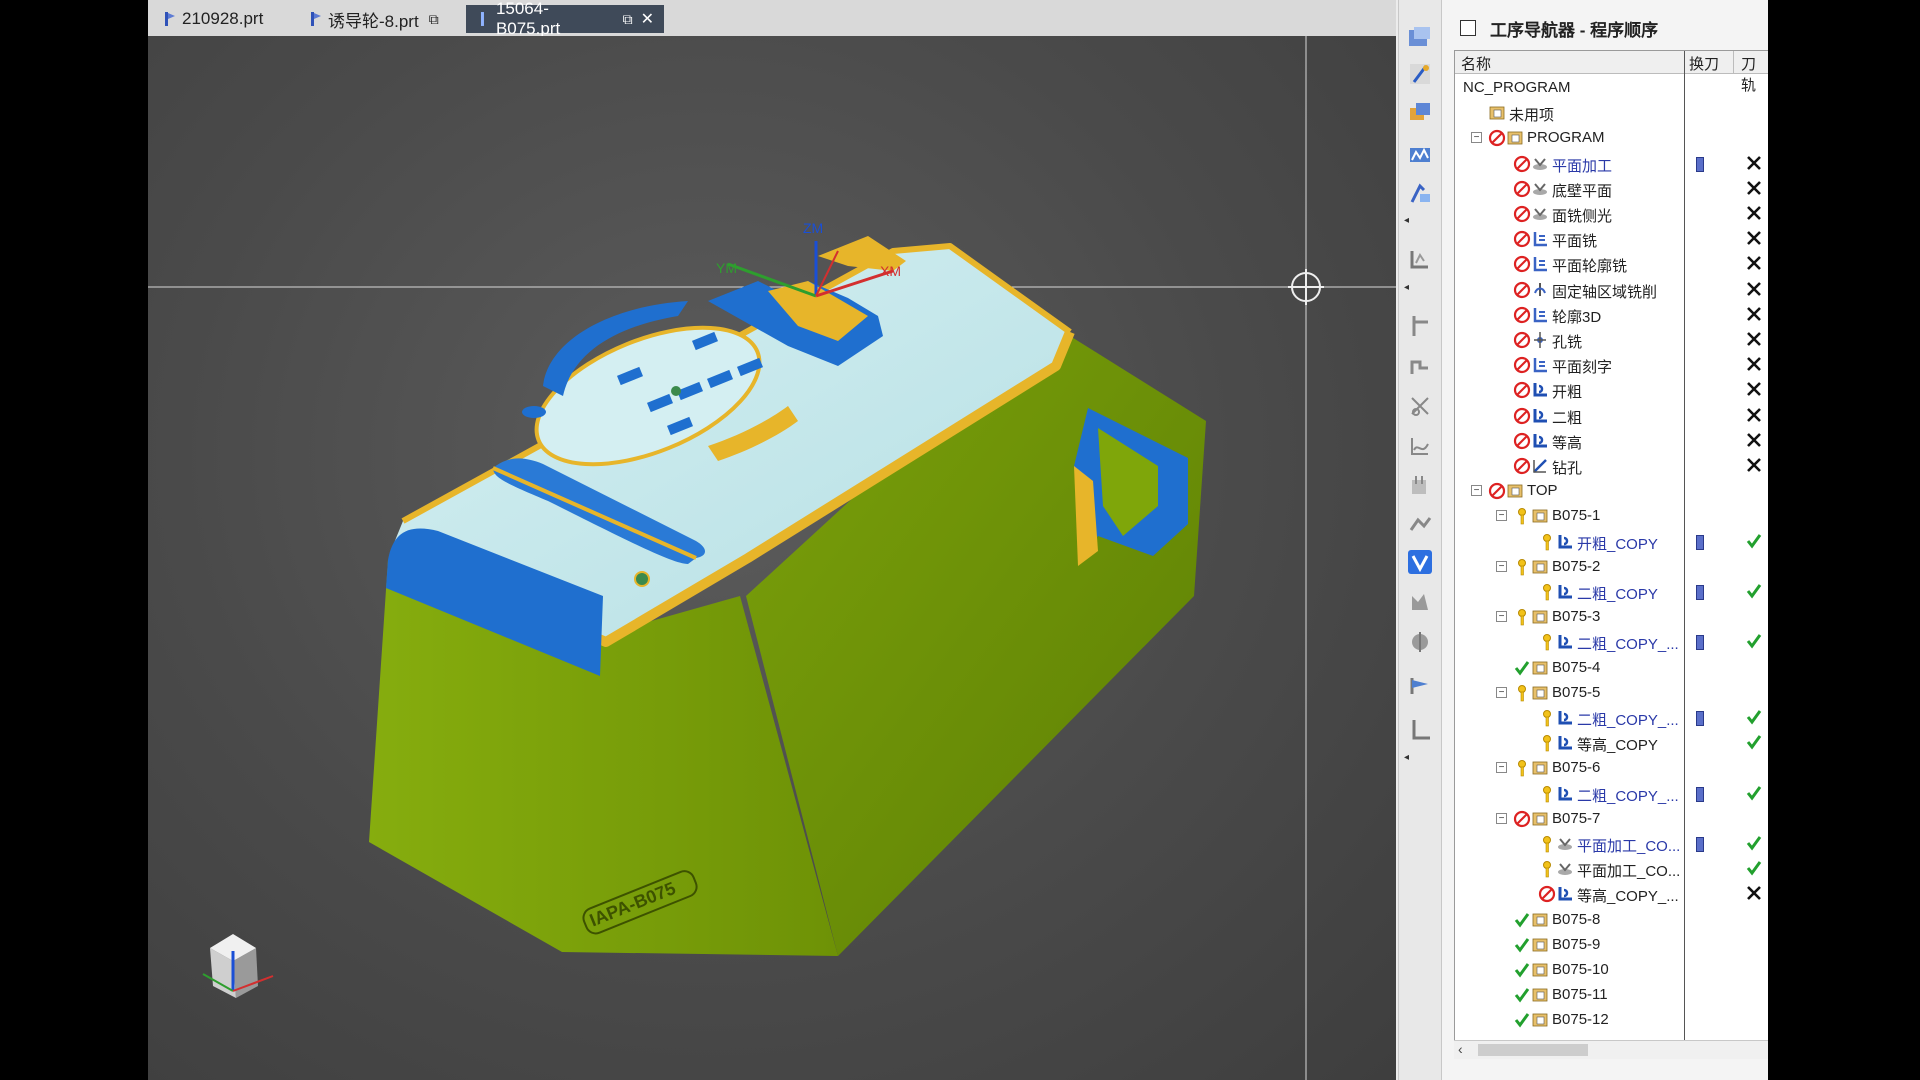 The width and height of the screenshot is (1920, 1080). What do you see at coordinates (1611, 213) in the screenshot?
I see `tree-operation-row: 面铣侧光` at bounding box center [1611, 213].